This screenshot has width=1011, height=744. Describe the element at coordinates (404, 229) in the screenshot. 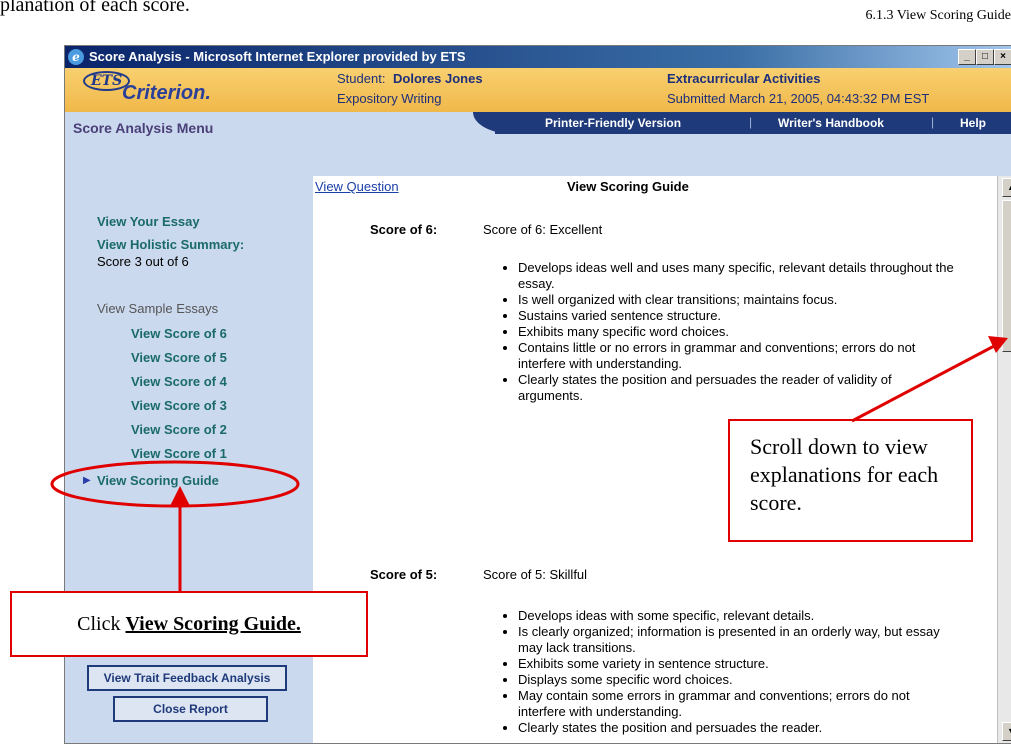

I see `score-6-label: Score of 6:` at that location.